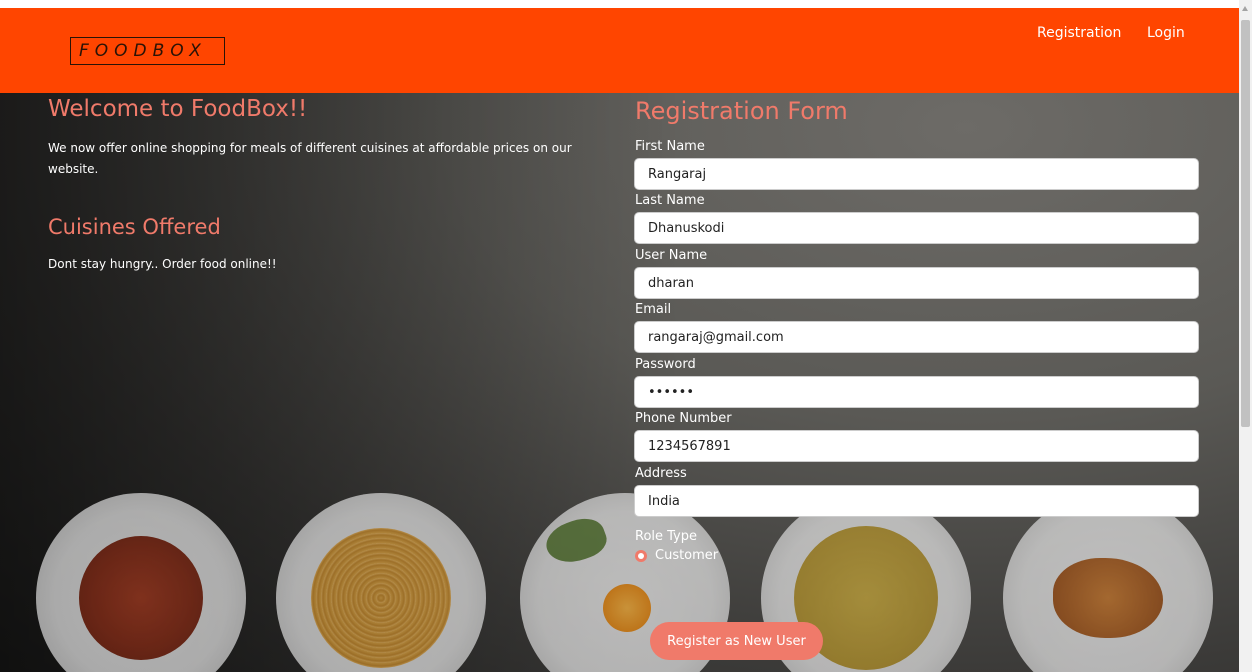 The image size is (1252, 672). Describe the element at coordinates (653, 309) in the screenshot. I see `email-label: Email` at that location.